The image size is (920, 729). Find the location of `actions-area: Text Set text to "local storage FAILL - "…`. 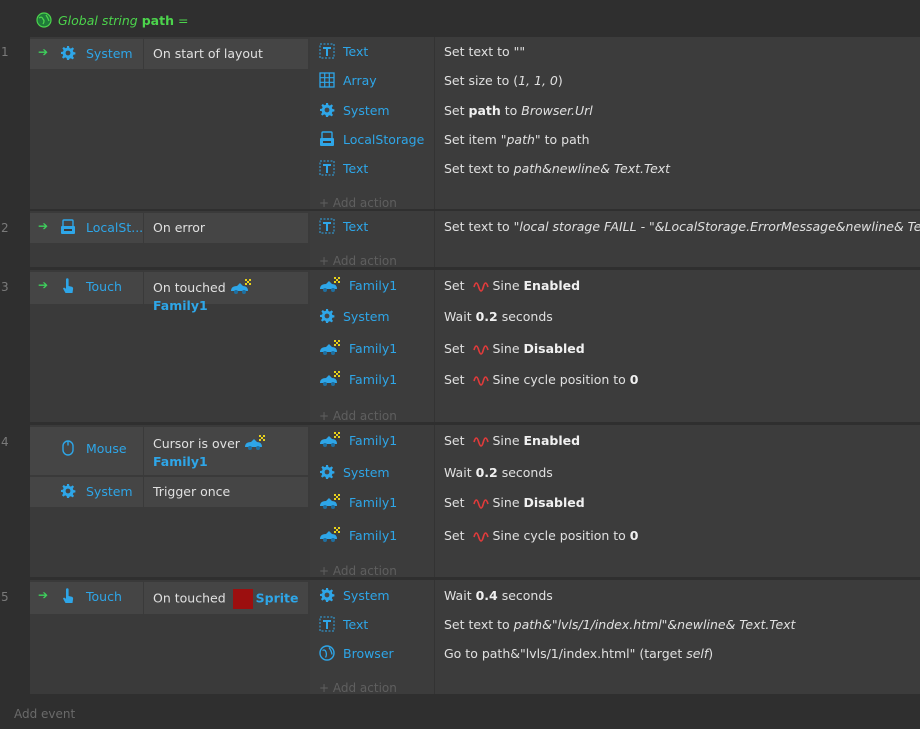

actions-area: Text Set text to "local storage FAILL - "… is located at coordinates (615, 239).